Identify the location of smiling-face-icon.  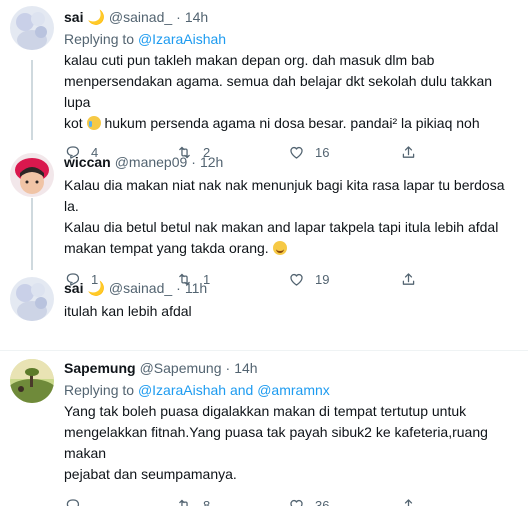
(279, 248).